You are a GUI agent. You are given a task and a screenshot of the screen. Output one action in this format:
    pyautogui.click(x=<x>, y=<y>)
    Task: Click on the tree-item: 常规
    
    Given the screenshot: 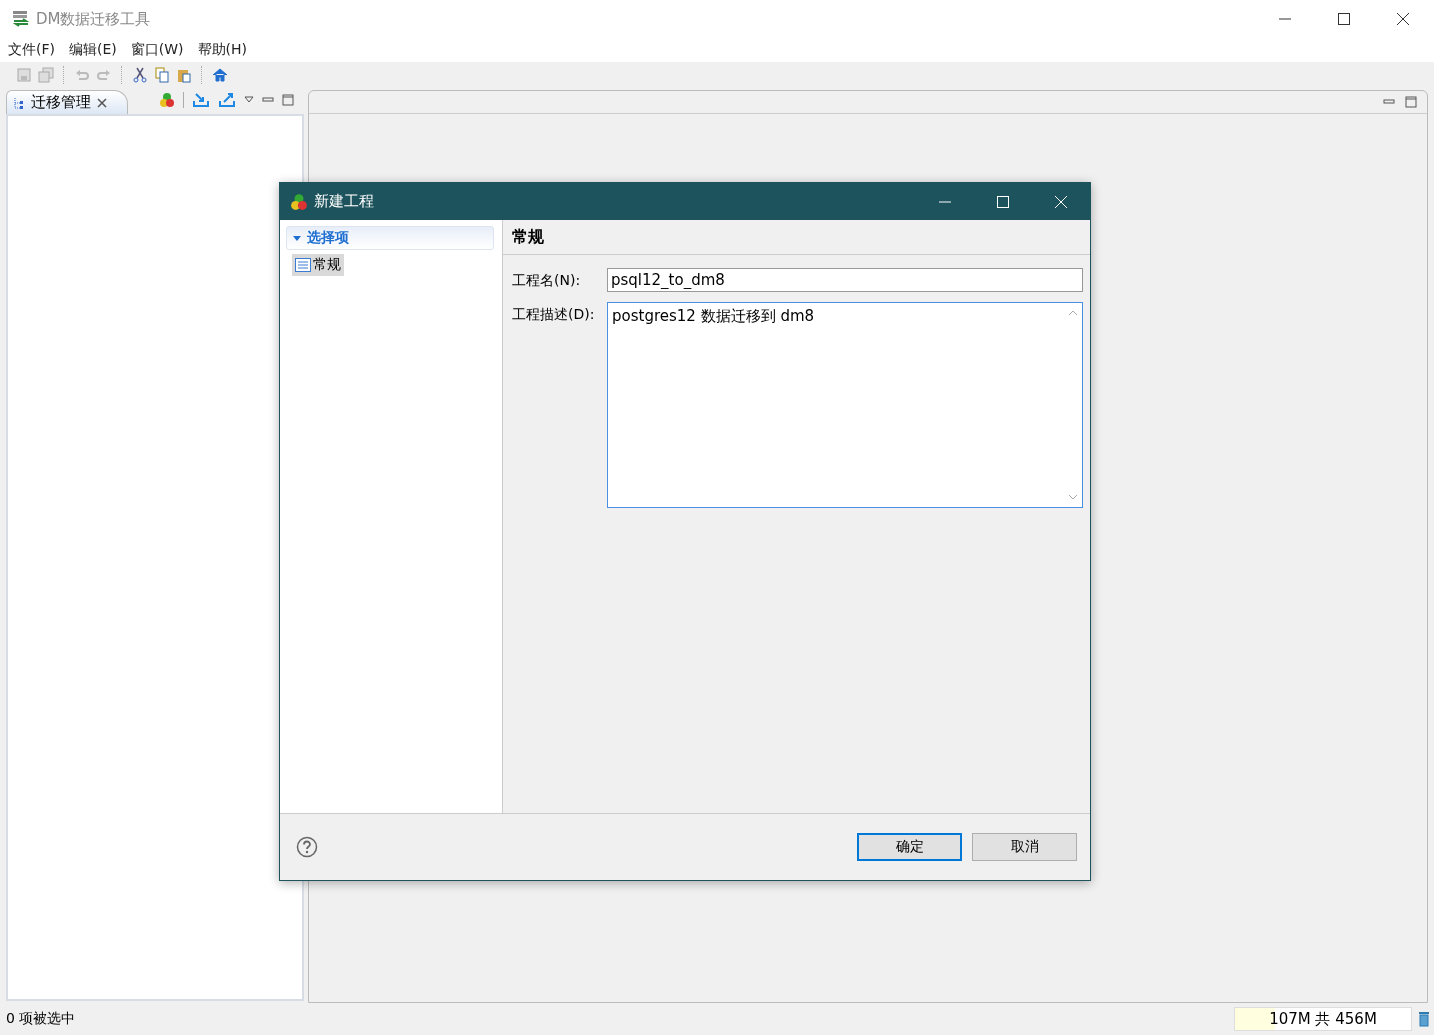 What is the action you would take?
    pyautogui.click(x=318, y=265)
    